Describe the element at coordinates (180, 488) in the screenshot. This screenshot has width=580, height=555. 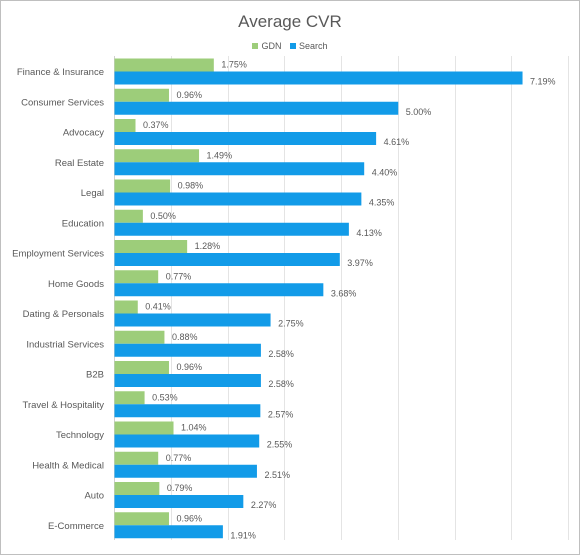
I see `data-label-gdn: 0.79%` at that location.